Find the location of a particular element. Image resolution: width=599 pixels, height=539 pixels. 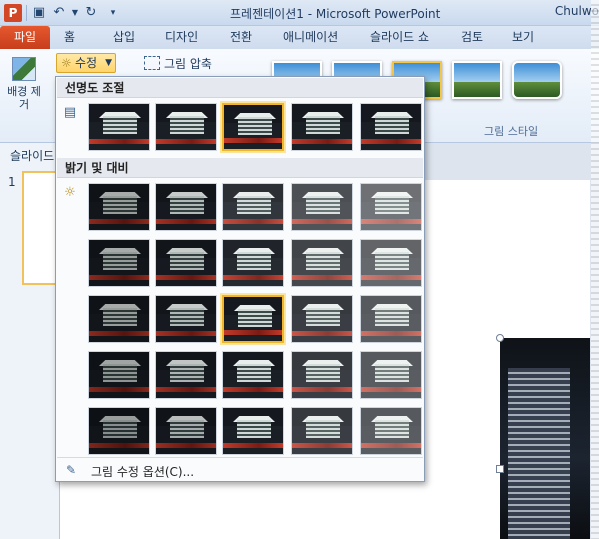

remove-background-button: 배경 제거 is located at coordinates (24, 90).